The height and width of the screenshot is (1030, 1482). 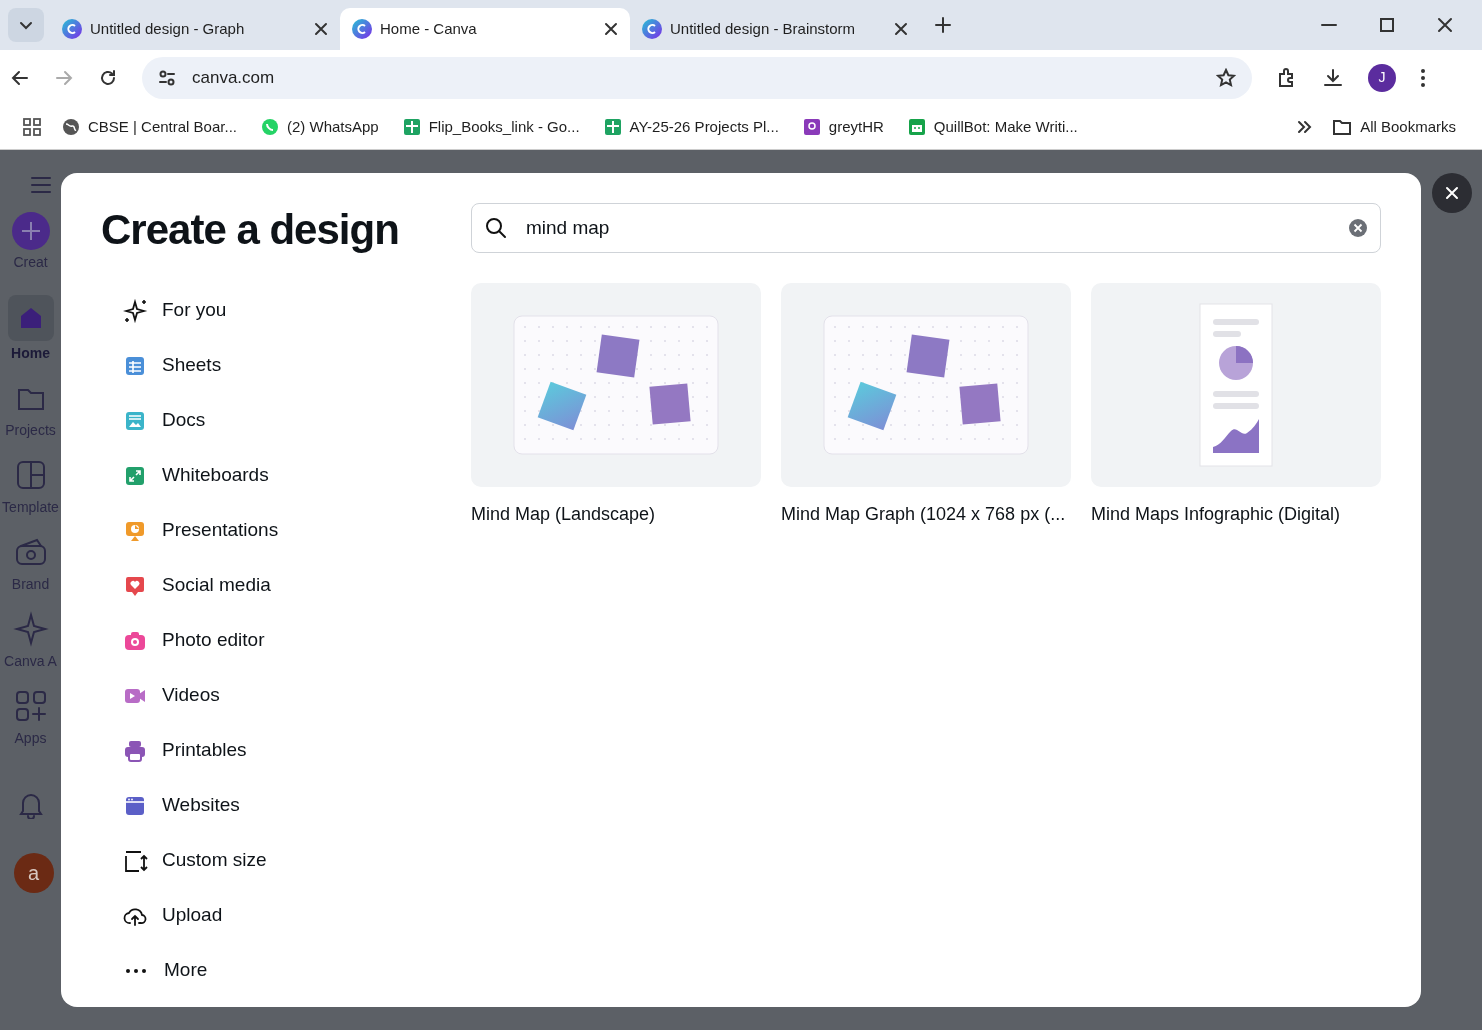 I want to click on more-icon, so click(x=136, y=970).